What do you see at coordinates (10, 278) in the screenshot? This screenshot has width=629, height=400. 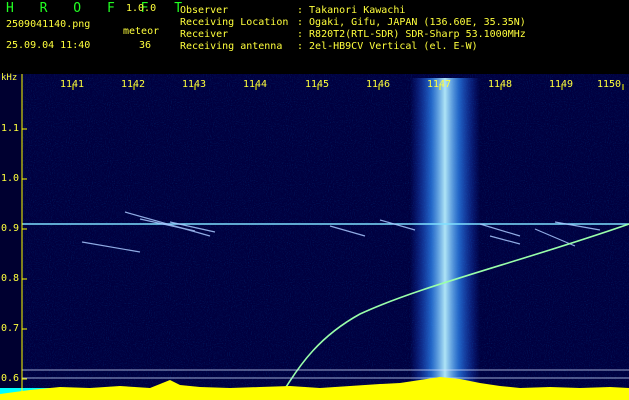 I see `y-tick-label: 0.8` at bounding box center [10, 278].